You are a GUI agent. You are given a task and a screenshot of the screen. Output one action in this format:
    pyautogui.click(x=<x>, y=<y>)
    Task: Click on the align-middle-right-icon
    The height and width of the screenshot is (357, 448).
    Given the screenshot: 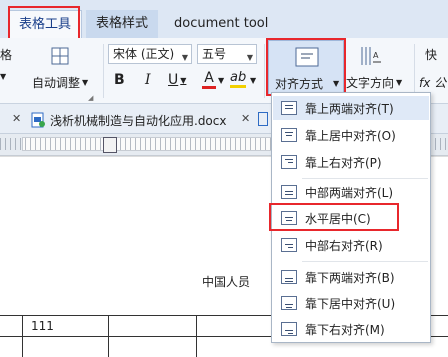 What is the action you would take?
    pyautogui.click(x=289, y=245)
    